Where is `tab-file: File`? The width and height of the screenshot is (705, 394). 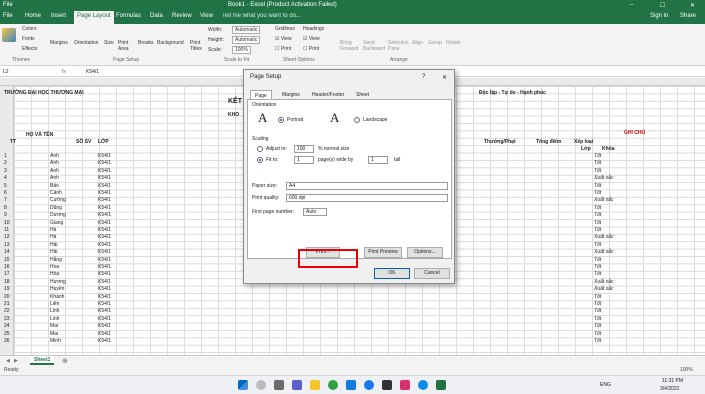
tab-file: File is located at coordinates (8, 16).